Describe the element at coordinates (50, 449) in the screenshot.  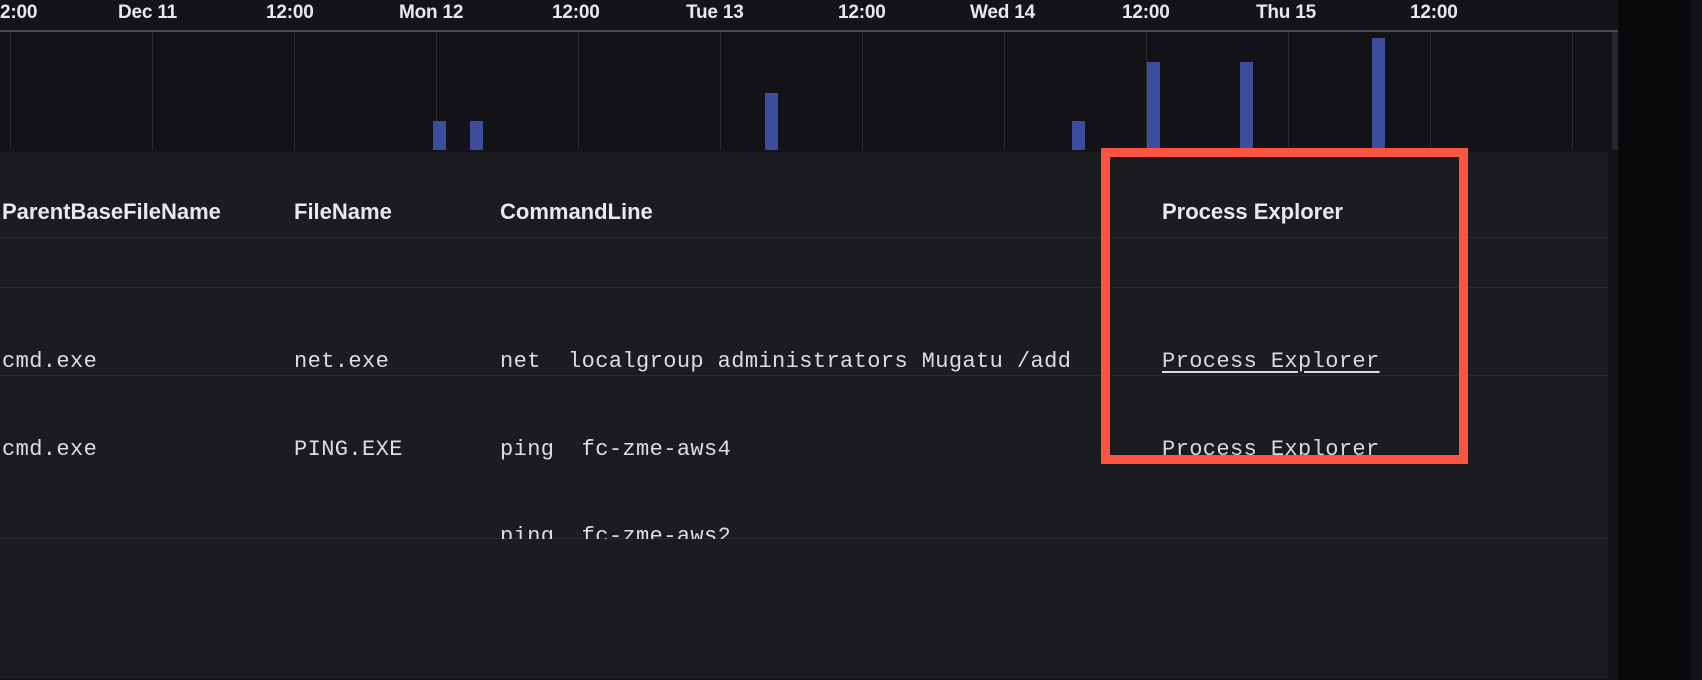
I see `cell-parentbasefilename: cmd.exe` at that location.